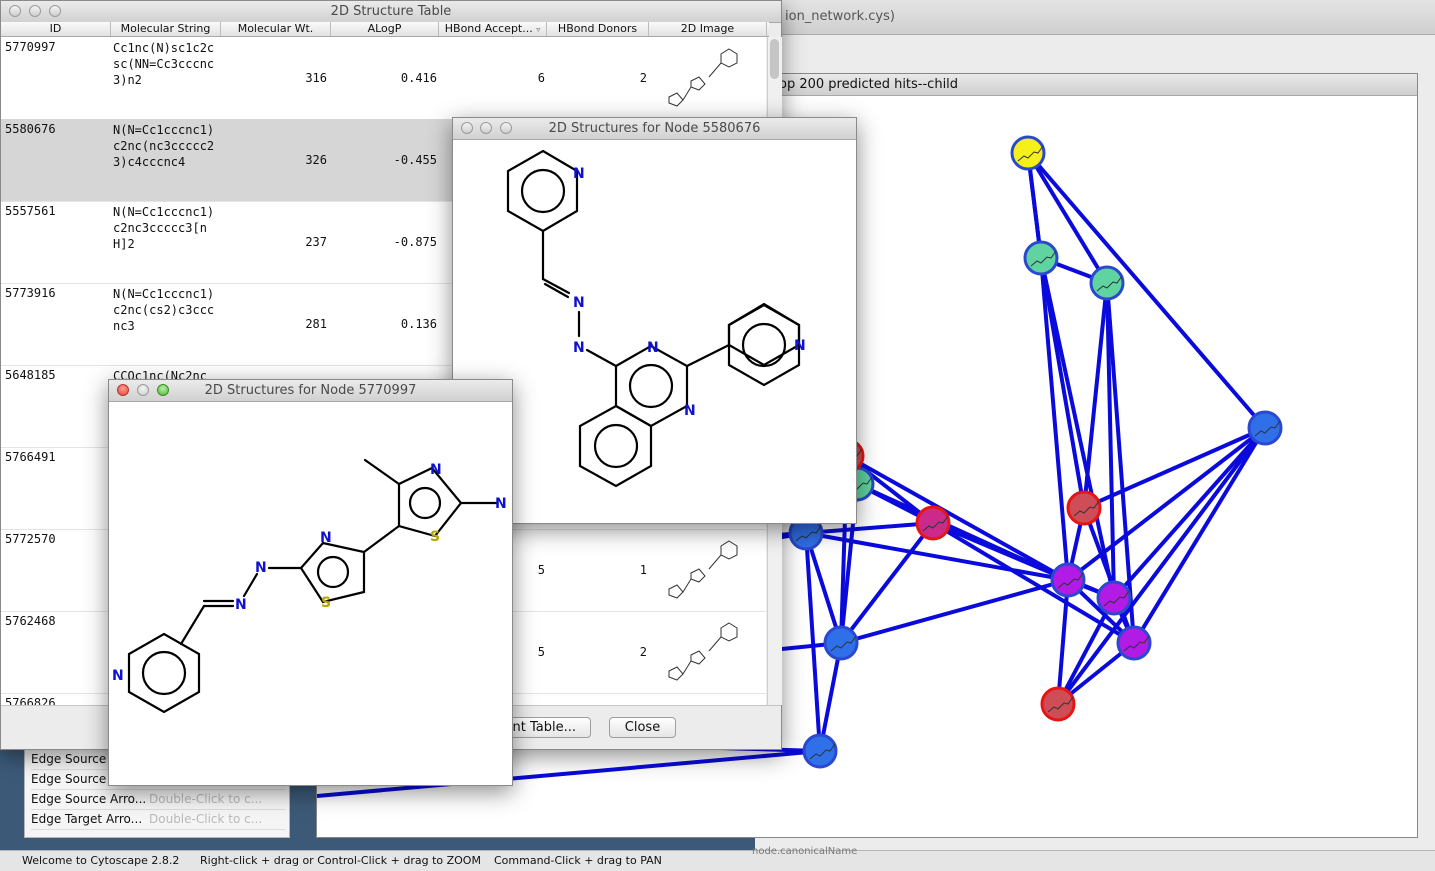 The image size is (1435, 871). Describe the element at coordinates (774, 59) in the screenshot. I see `scrollbar-thumb` at that location.